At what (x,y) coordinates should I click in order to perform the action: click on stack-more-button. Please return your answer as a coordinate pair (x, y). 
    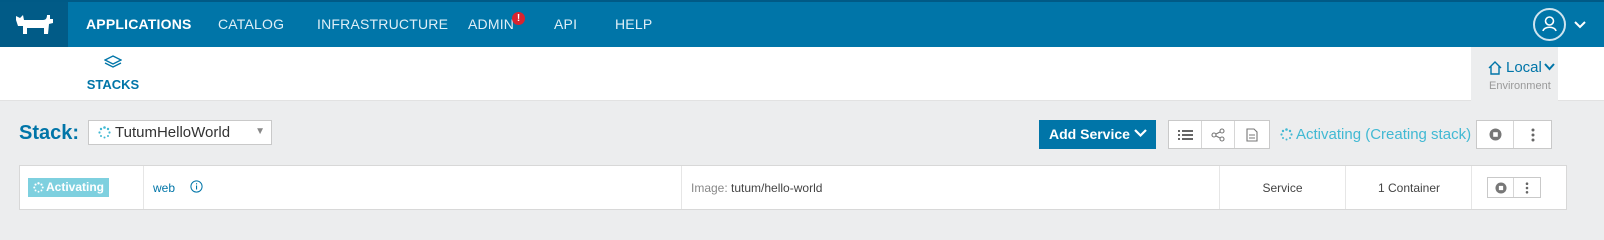
    Looking at the image, I should click on (1532, 134).